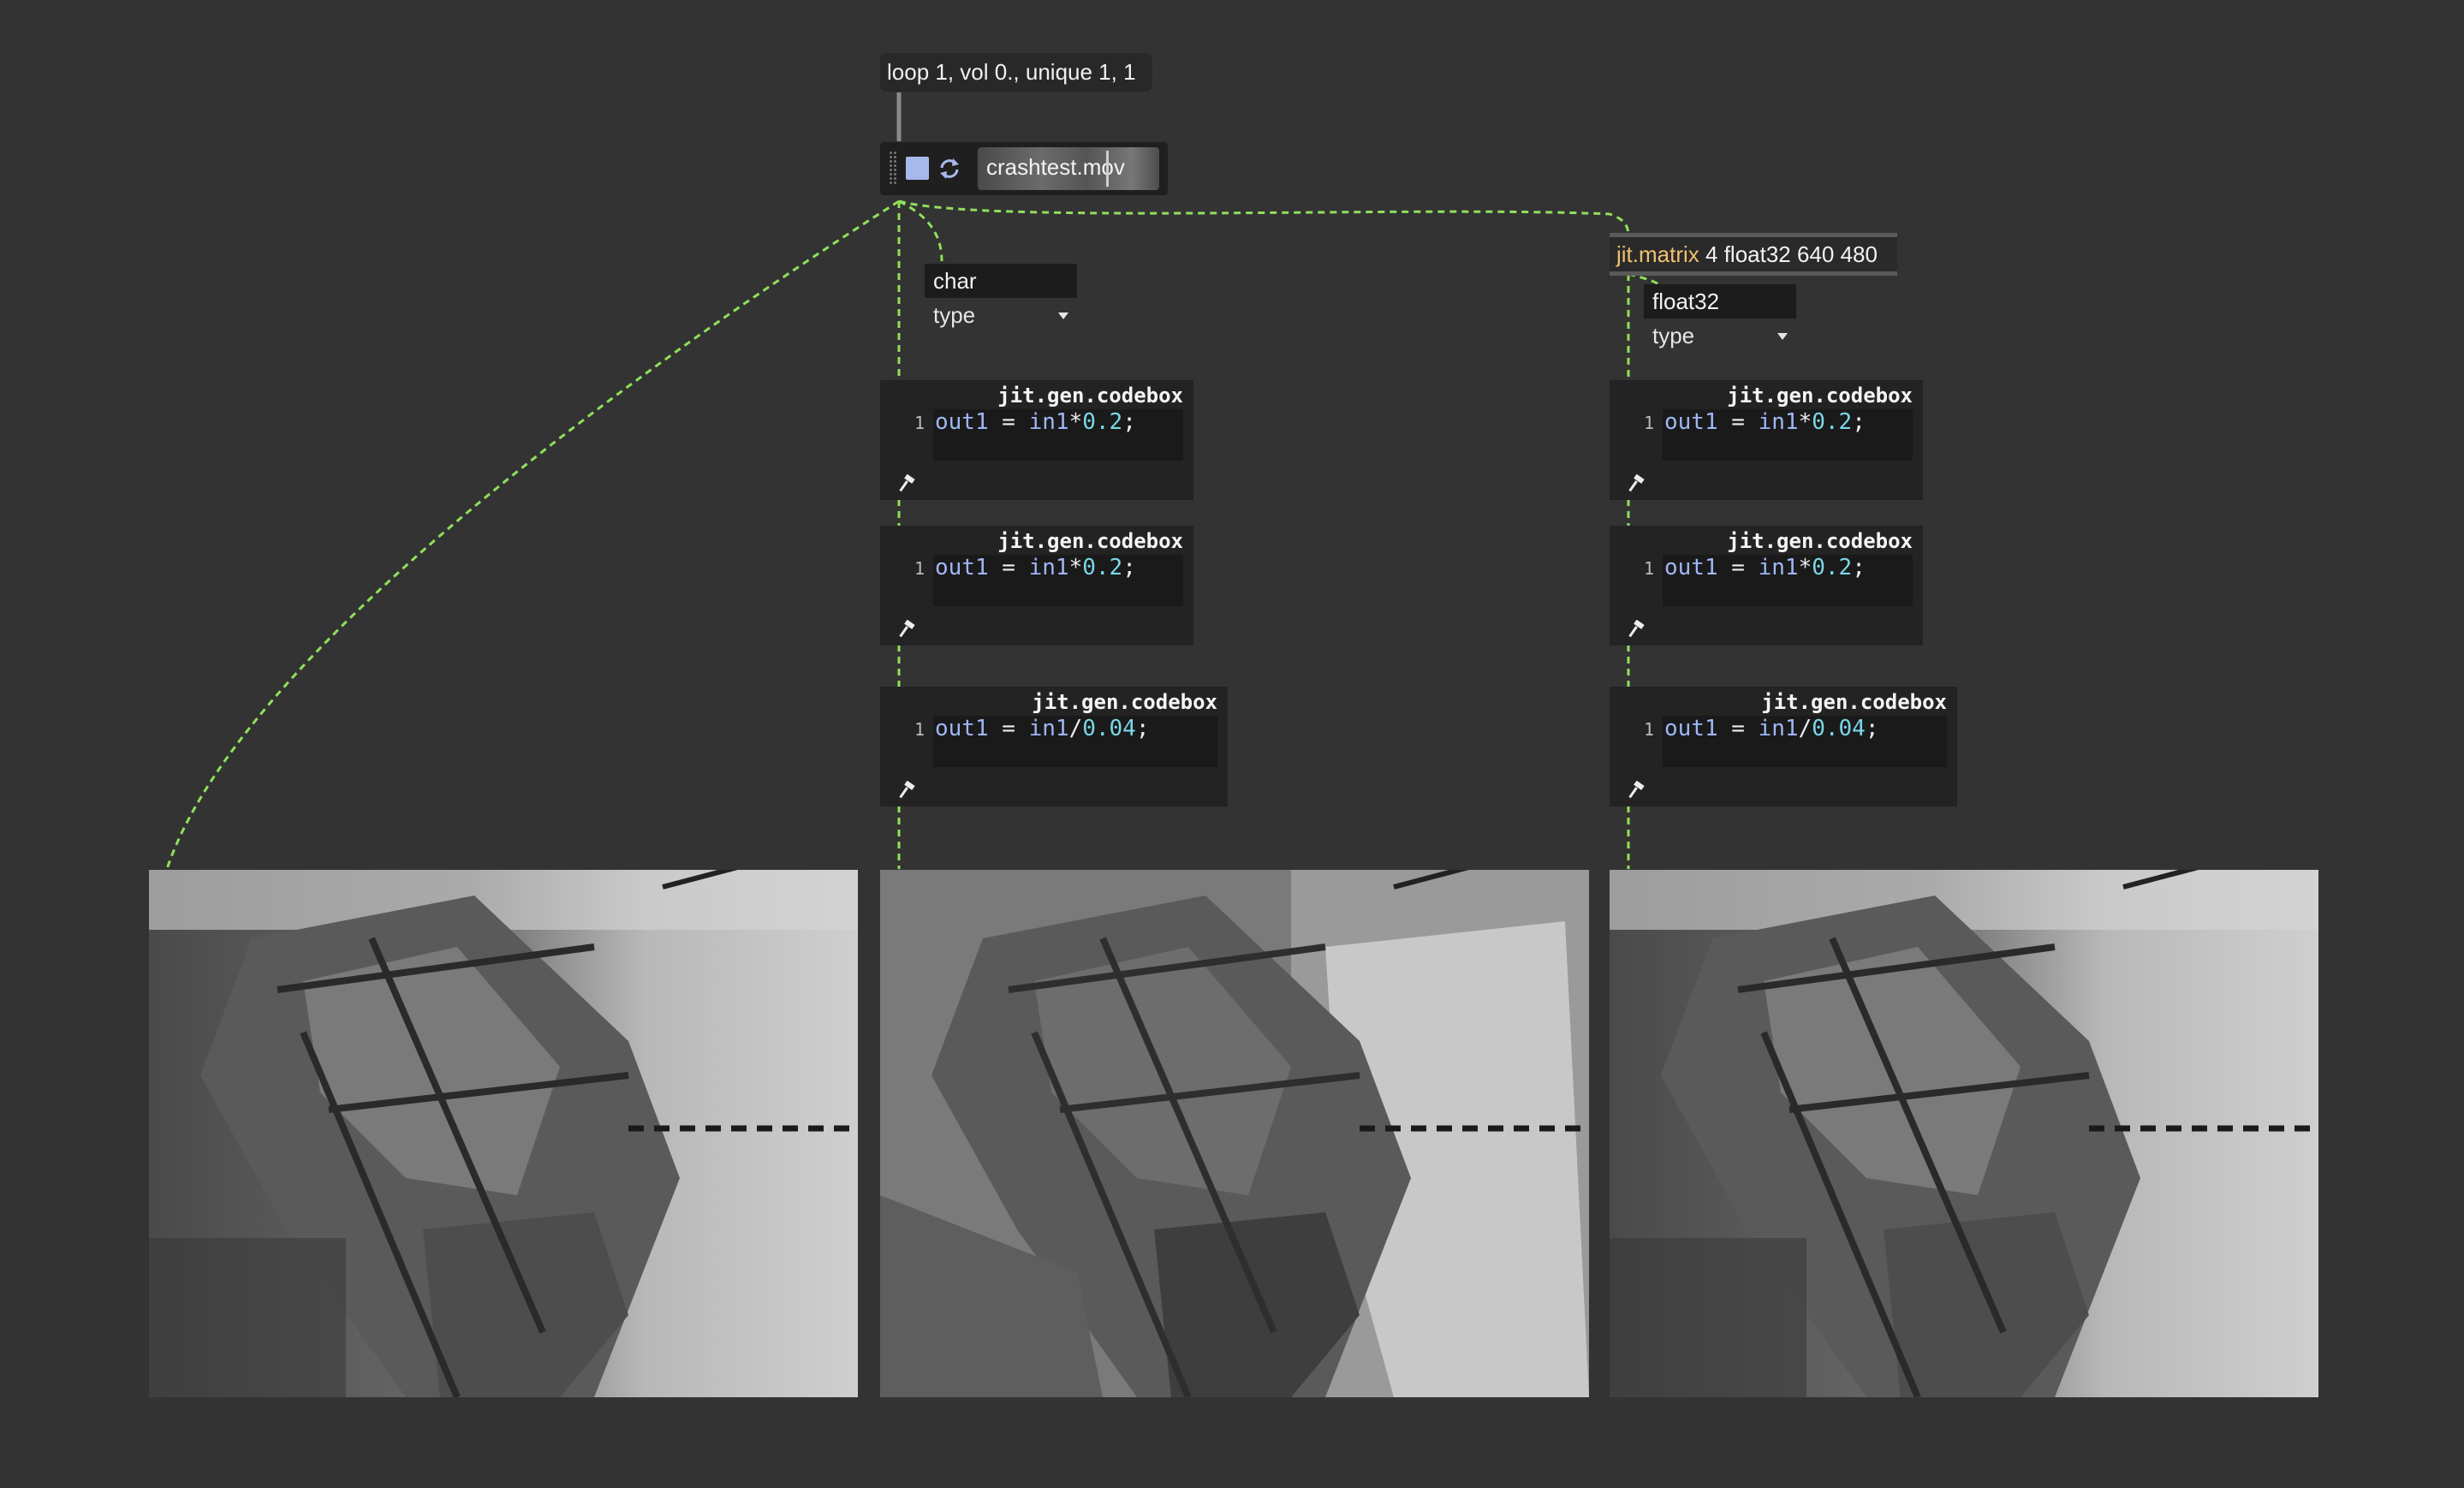 The height and width of the screenshot is (1488, 2464). I want to click on umenu-value: char, so click(1001, 281).